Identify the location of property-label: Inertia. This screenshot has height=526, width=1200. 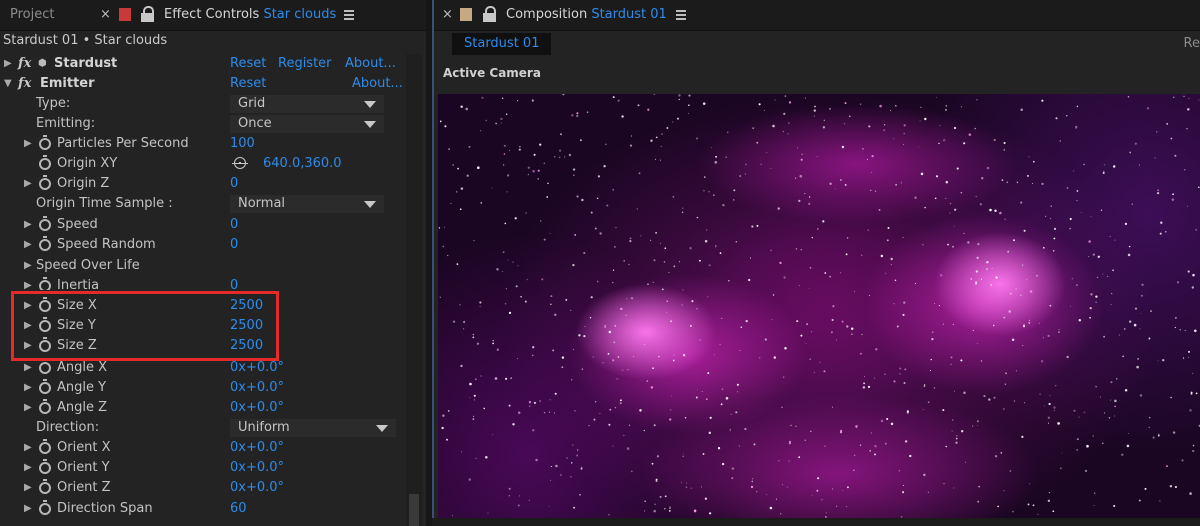
(78, 284).